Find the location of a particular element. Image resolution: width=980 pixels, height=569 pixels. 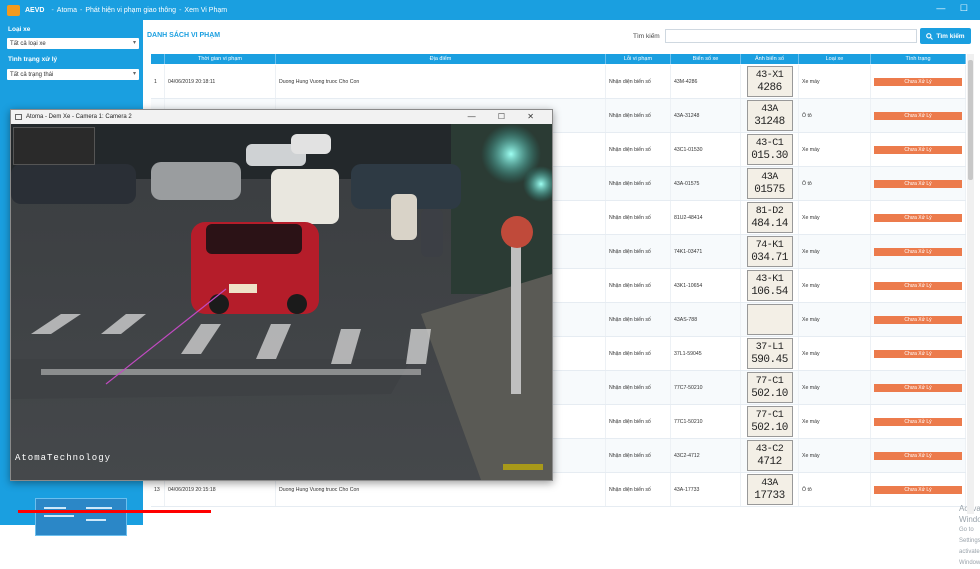

plate-image-top: 43-C2 is located at coordinates (769, 449).